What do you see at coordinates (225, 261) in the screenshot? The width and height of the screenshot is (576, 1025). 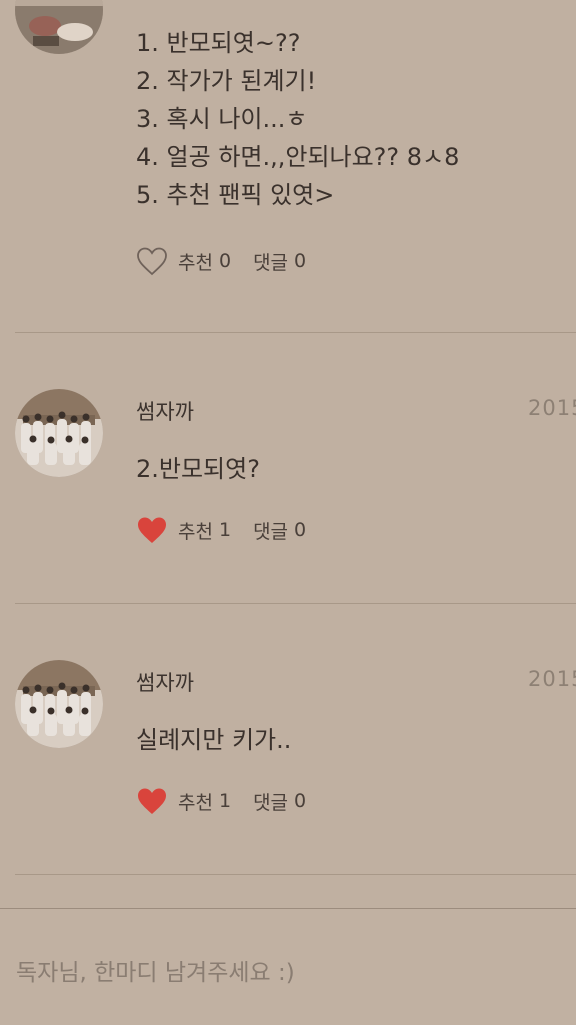 I see `recommend-count: 0` at bounding box center [225, 261].